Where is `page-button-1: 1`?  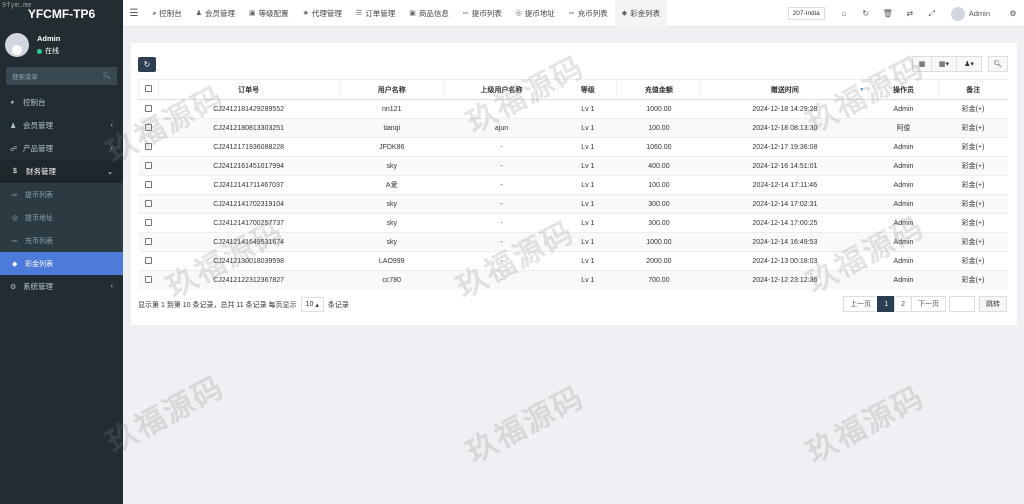
page-button-1: 1 is located at coordinates (886, 304).